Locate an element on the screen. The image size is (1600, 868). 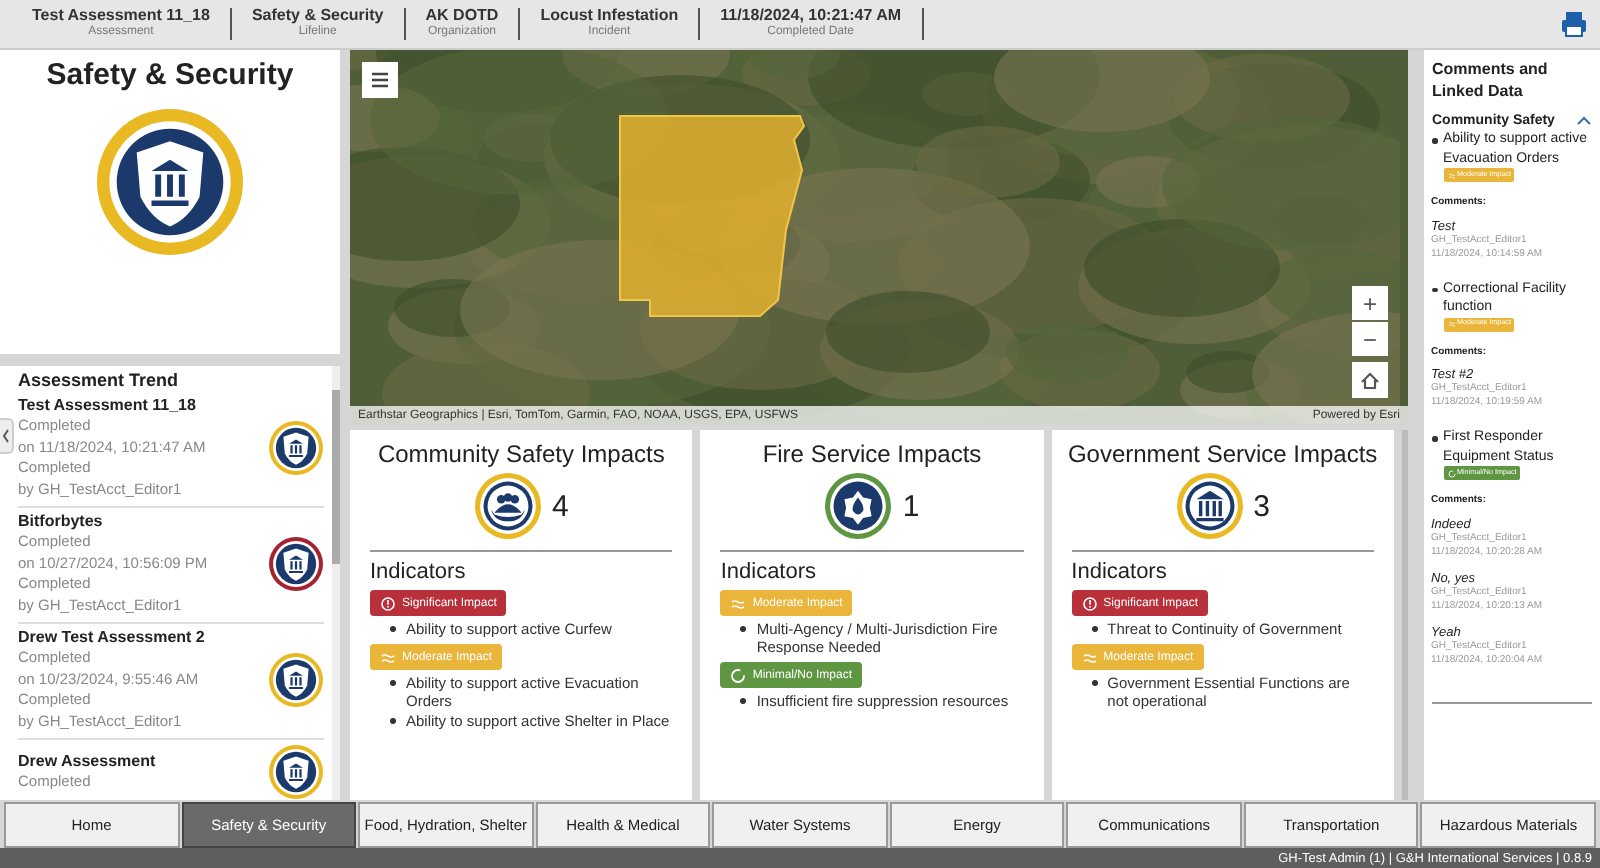
assessment-name: Bitforbytes is located at coordinates (61, 522).